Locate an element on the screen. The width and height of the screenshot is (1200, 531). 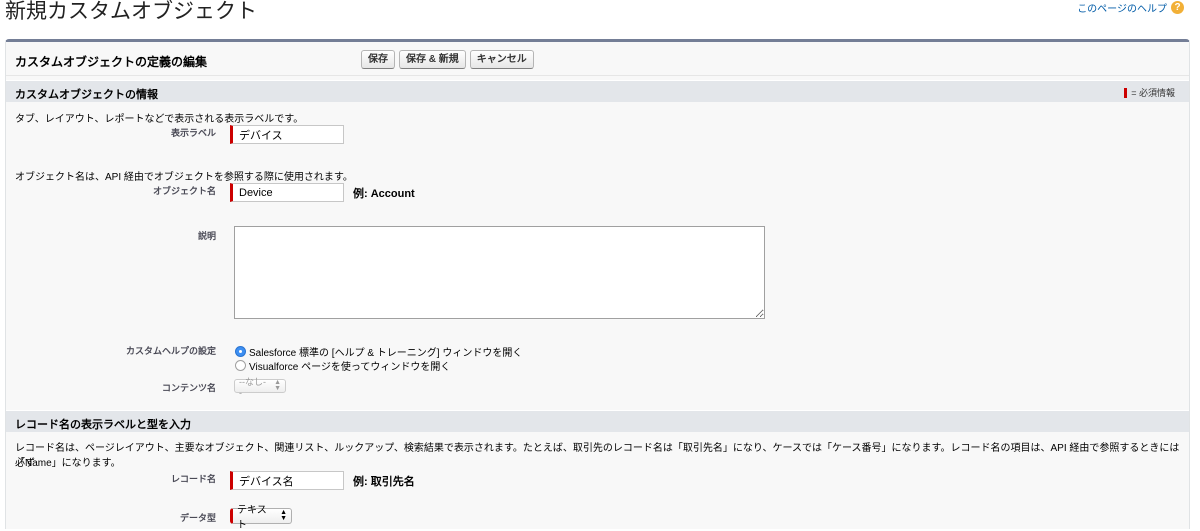
required-marker is located at coordinates (1126, 92).